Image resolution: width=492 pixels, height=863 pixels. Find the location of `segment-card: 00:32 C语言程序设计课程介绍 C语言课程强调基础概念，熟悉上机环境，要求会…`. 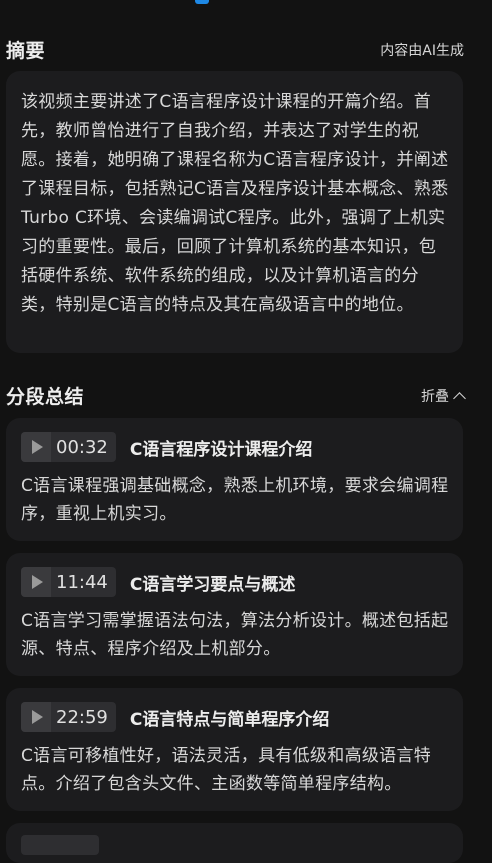

segment-card: 00:32 C语言程序设计课程介绍 C语言课程强调基础概念，熟悉上机环境，要求会… is located at coordinates (234, 479).